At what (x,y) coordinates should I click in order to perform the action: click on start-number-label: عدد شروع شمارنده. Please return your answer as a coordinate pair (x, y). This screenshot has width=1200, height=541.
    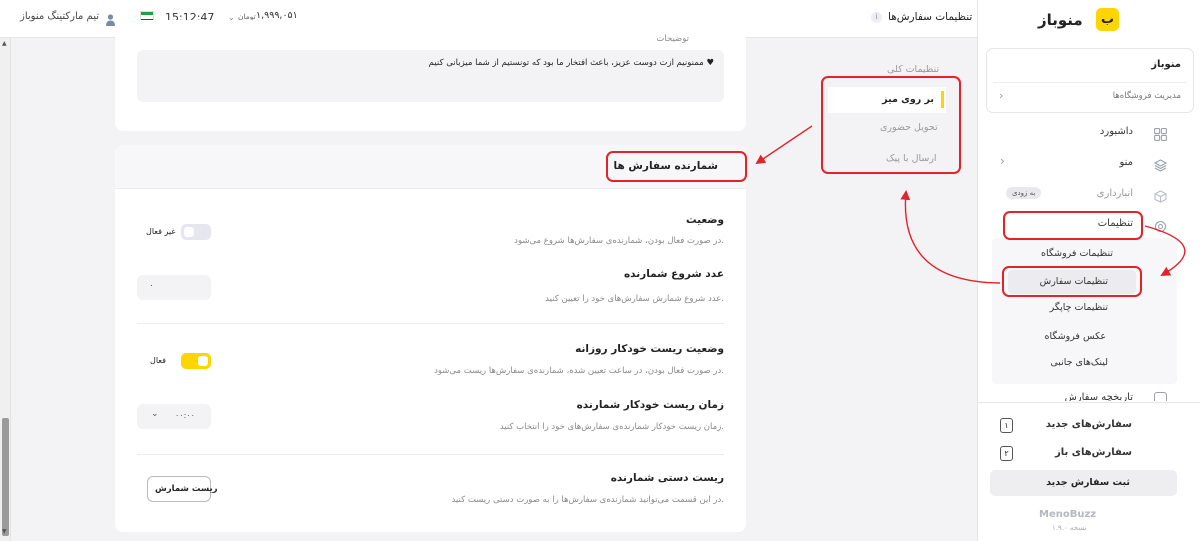
    Looking at the image, I should click on (673, 274).